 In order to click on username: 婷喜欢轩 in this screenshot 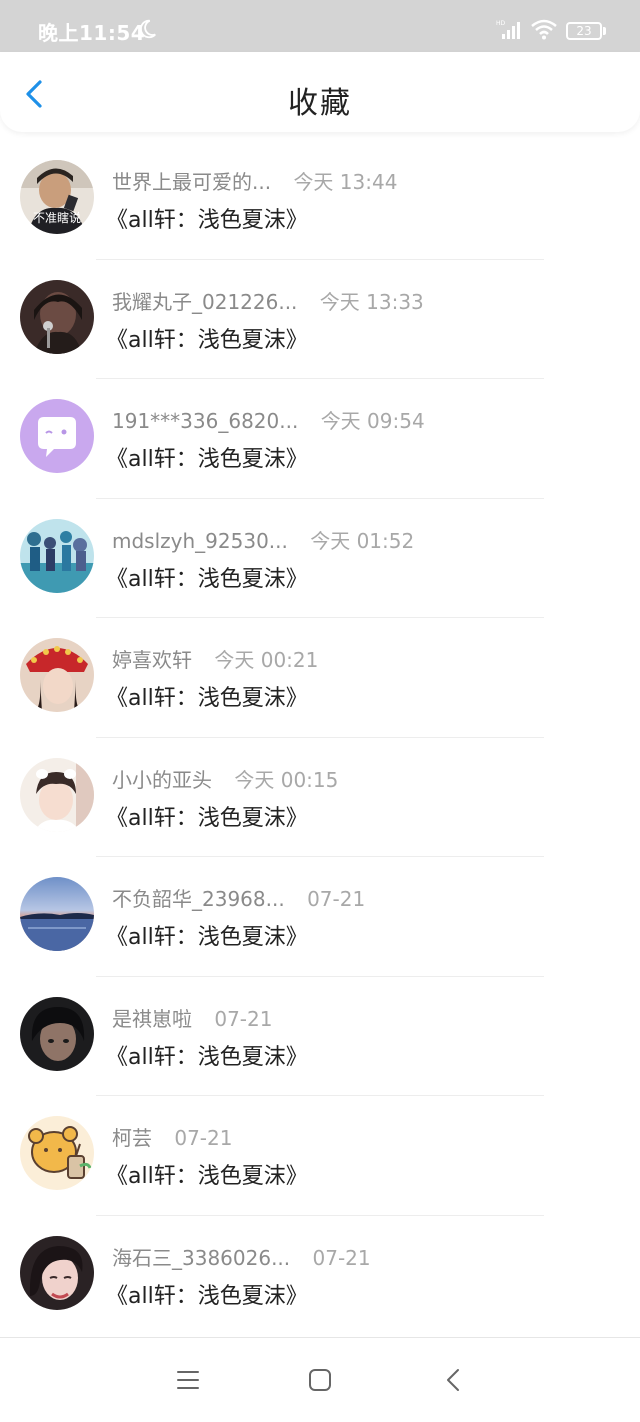, I will do `click(152, 660)`.